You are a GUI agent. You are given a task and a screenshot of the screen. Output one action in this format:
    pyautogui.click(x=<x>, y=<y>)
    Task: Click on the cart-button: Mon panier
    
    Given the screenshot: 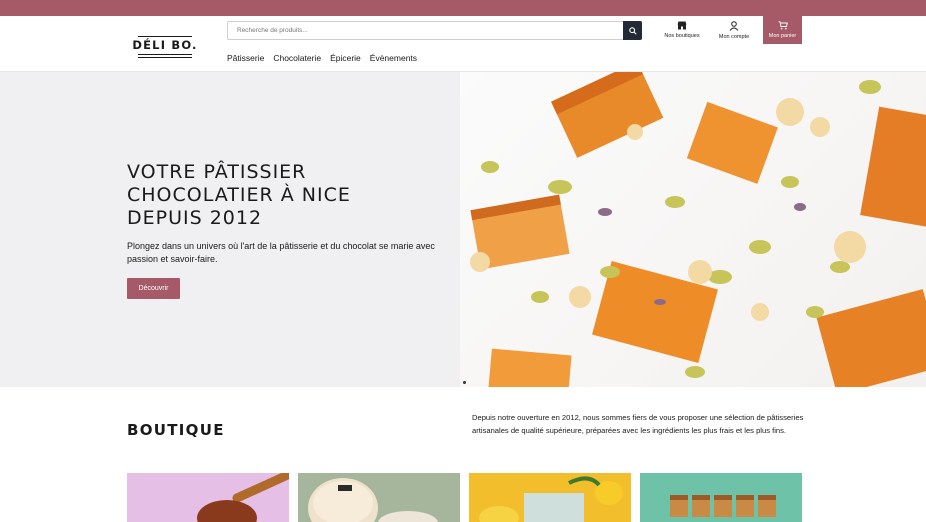 What is the action you would take?
    pyautogui.click(x=782, y=30)
    